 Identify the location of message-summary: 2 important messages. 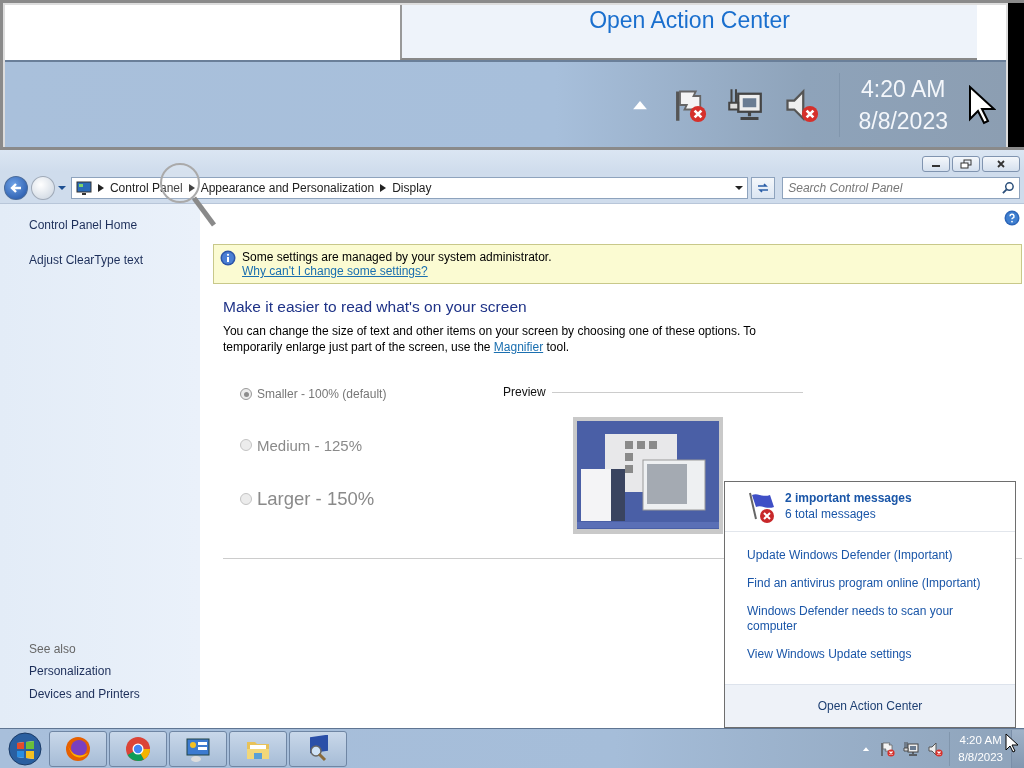
(848, 498).